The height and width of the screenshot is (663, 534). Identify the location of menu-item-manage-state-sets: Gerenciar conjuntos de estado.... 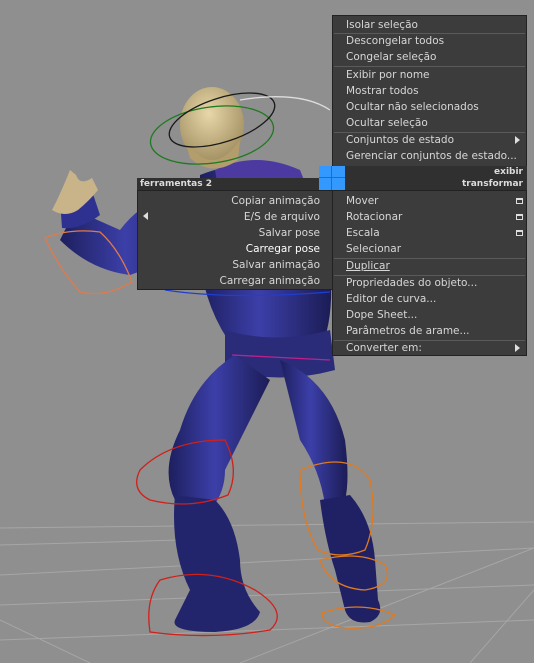
(429, 156).